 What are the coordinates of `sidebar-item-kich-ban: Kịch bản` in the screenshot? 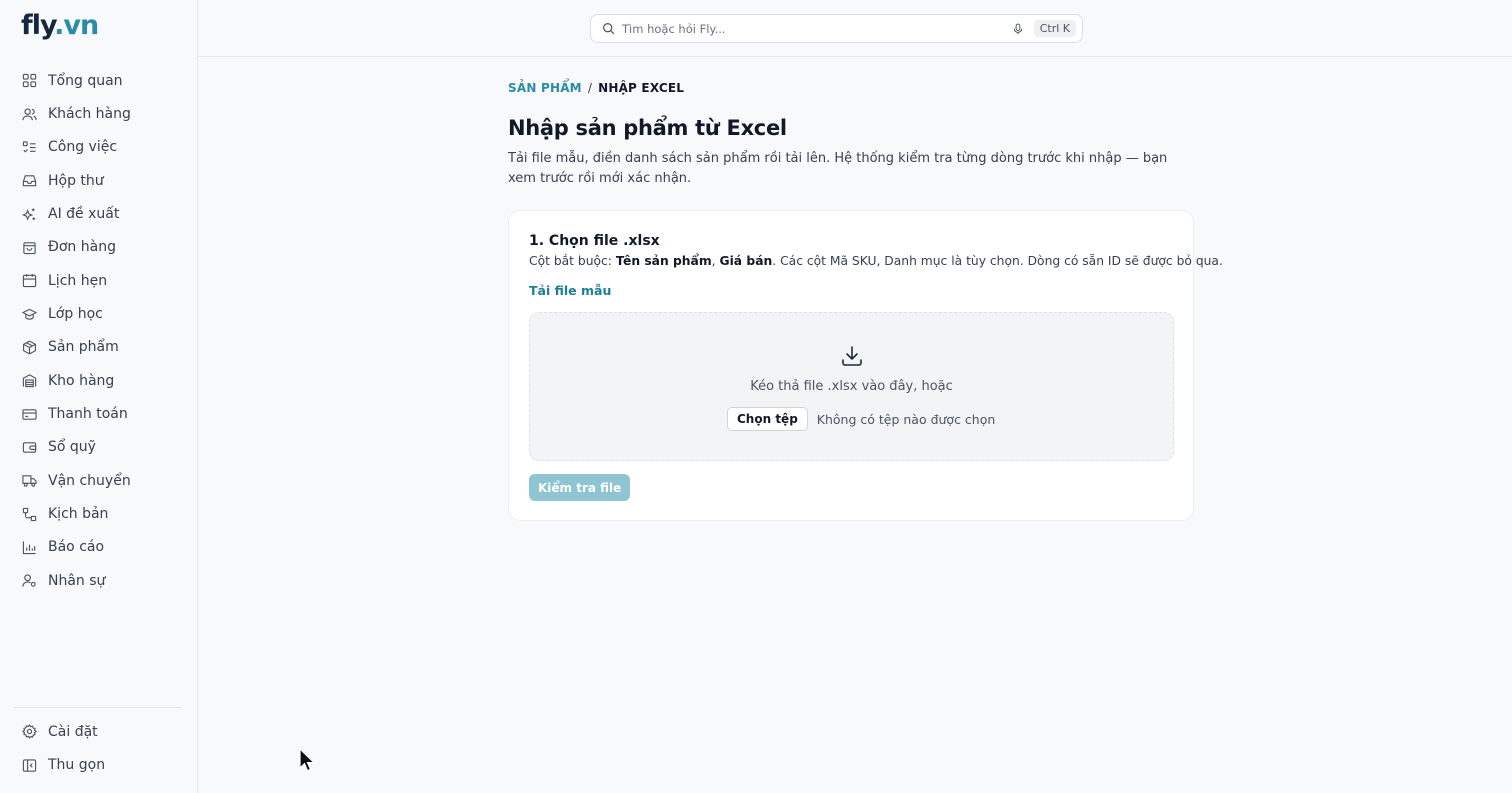 It's located at (98, 513).